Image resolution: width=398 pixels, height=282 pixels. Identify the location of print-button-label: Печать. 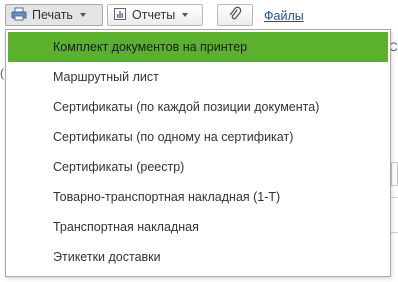
(52, 15).